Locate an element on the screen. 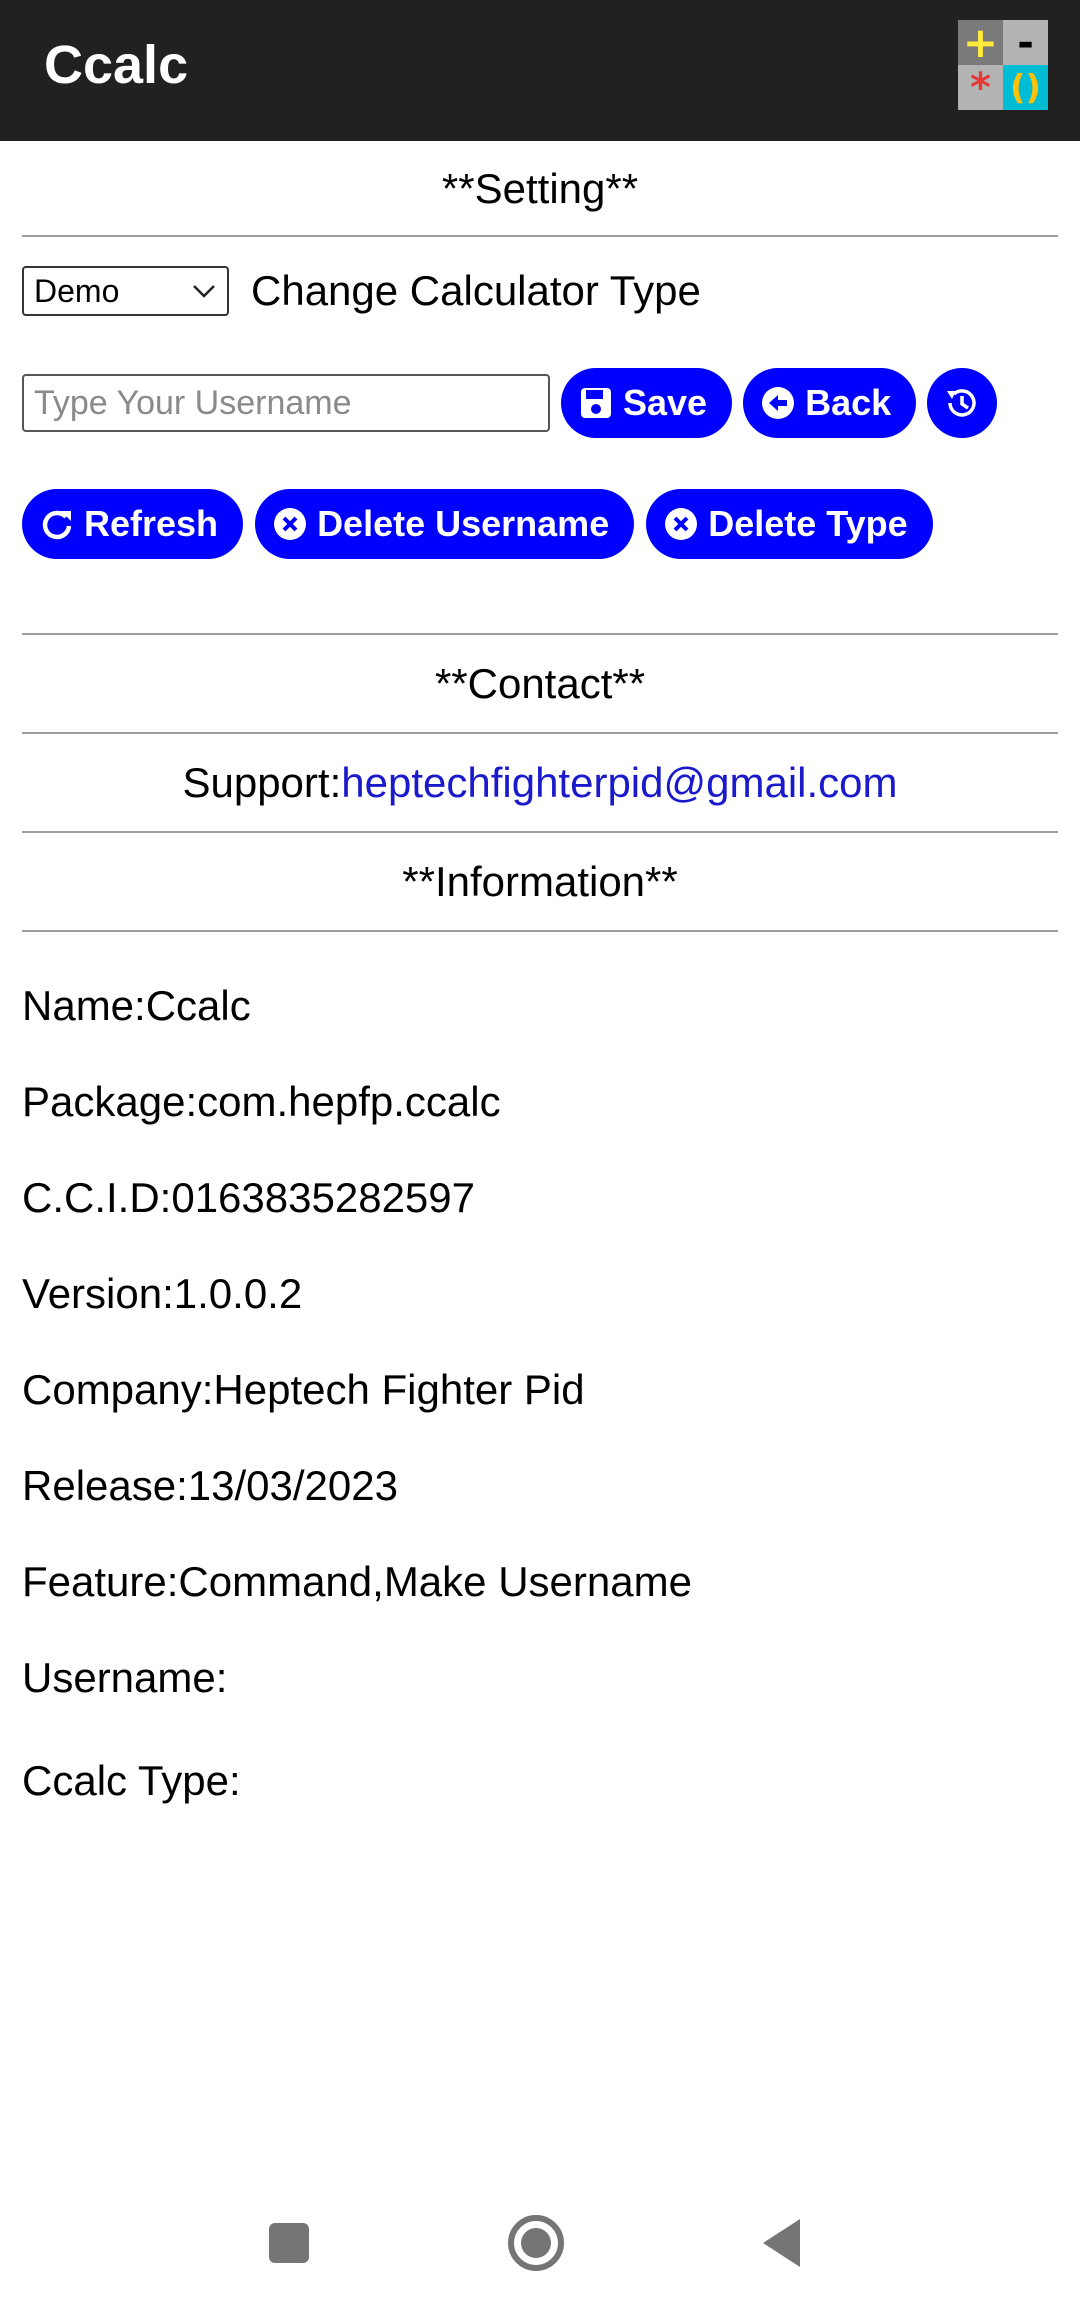 The height and width of the screenshot is (2297, 1080). logo-multiply-glyph: * is located at coordinates (980, 88).